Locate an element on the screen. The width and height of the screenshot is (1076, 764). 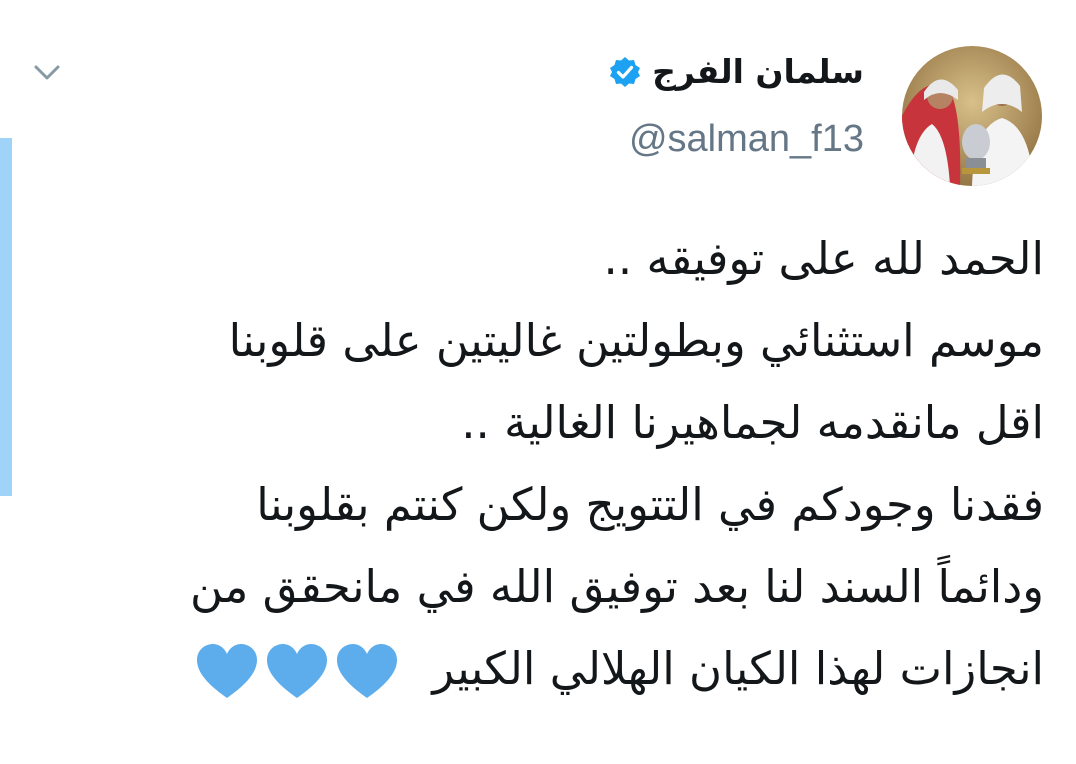
tweet-line: الحمد لله على توفيقه .. is located at coordinates (823, 258).